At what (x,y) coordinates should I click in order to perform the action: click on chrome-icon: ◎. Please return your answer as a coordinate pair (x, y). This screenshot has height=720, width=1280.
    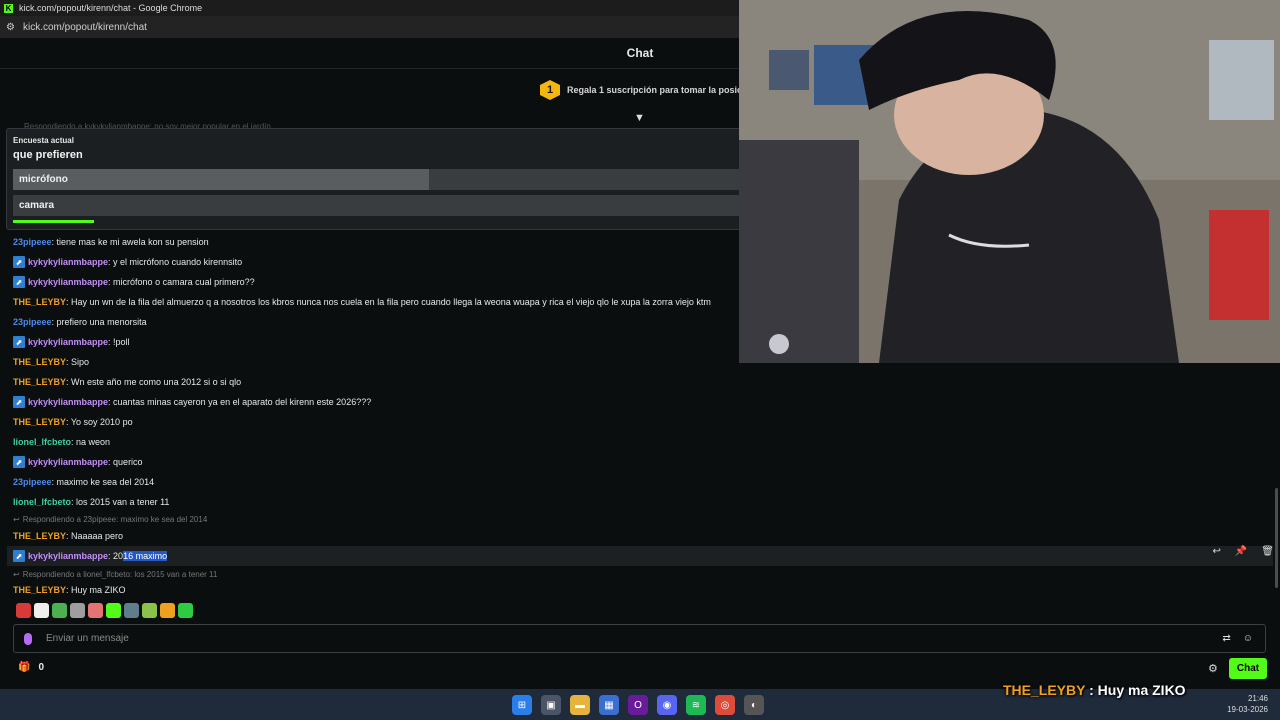
    Looking at the image, I should click on (725, 705).